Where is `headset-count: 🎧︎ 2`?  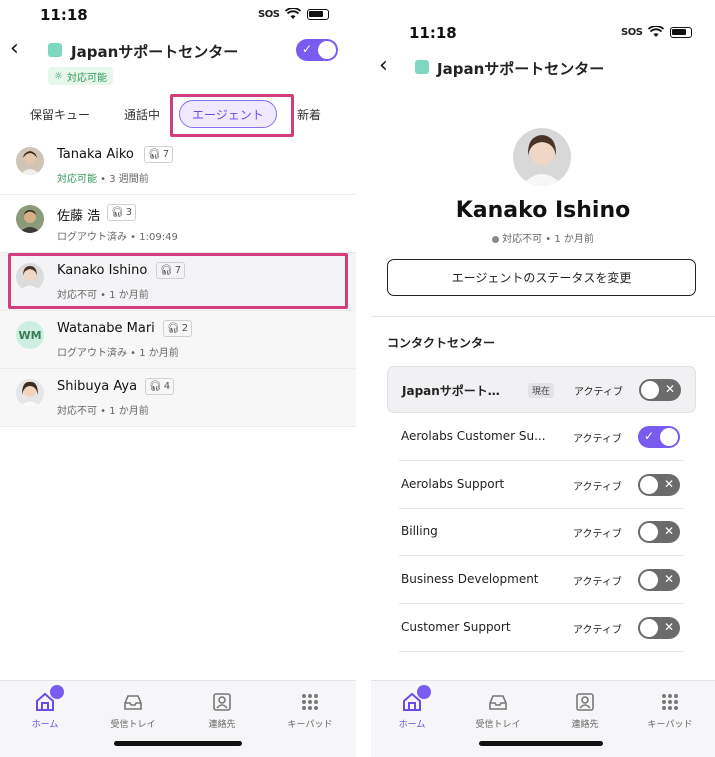 headset-count: 🎧︎ 2 is located at coordinates (178, 328).